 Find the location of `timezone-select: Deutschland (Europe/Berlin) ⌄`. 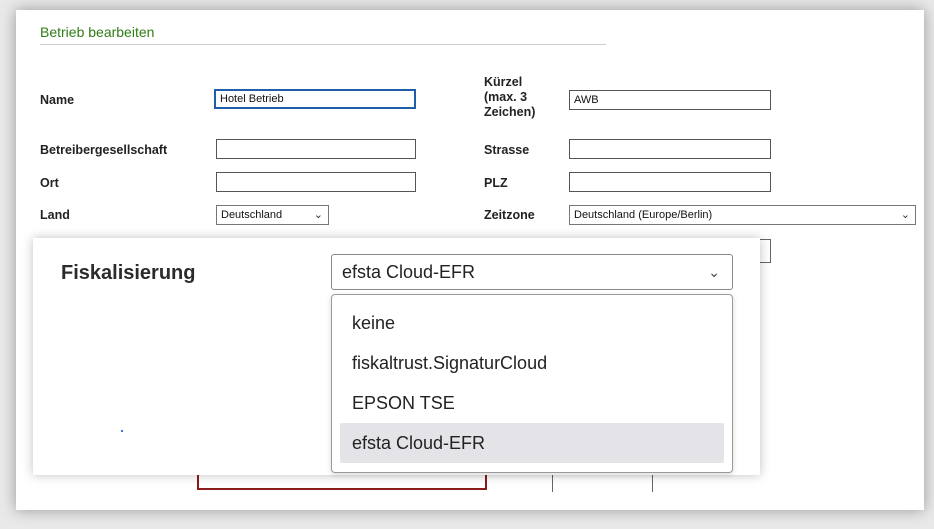

timezone-select: Deutschland (Europe/Berlin) ⌄ is located at coordinates (742, 215).